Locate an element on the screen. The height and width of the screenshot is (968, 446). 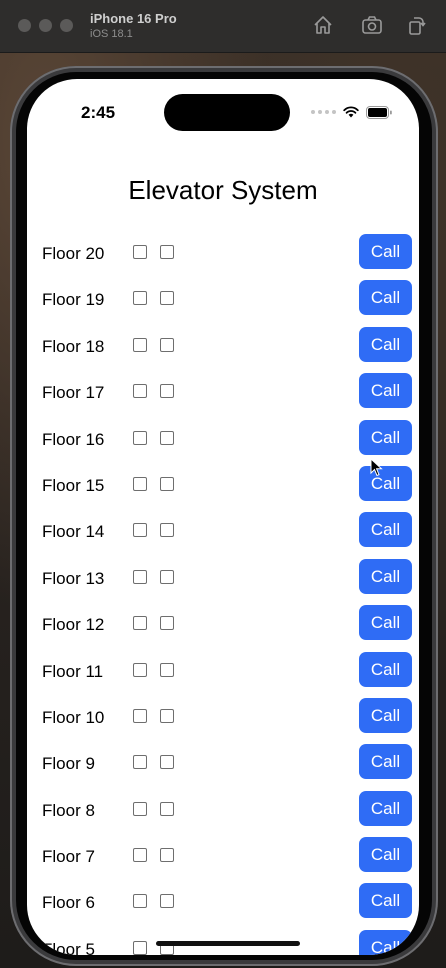
battery-icon is located at coordinates (379, 112).